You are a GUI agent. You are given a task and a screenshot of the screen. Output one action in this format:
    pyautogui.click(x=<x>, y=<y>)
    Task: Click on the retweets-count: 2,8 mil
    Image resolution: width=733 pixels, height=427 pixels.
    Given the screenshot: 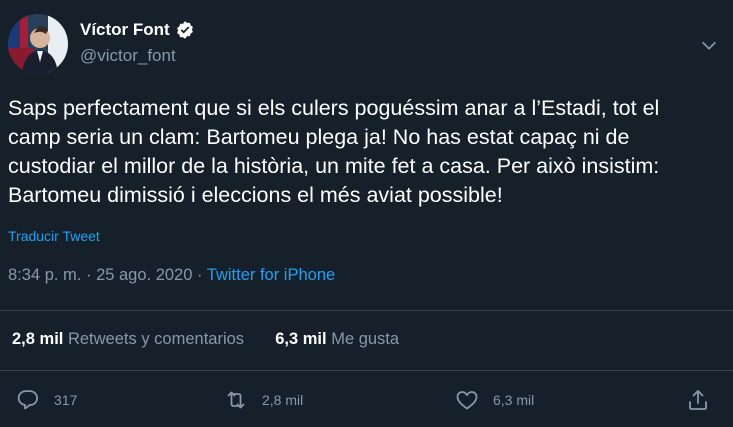 What is the action you would take?
    pyautogui.click(x=38, y=339)
    